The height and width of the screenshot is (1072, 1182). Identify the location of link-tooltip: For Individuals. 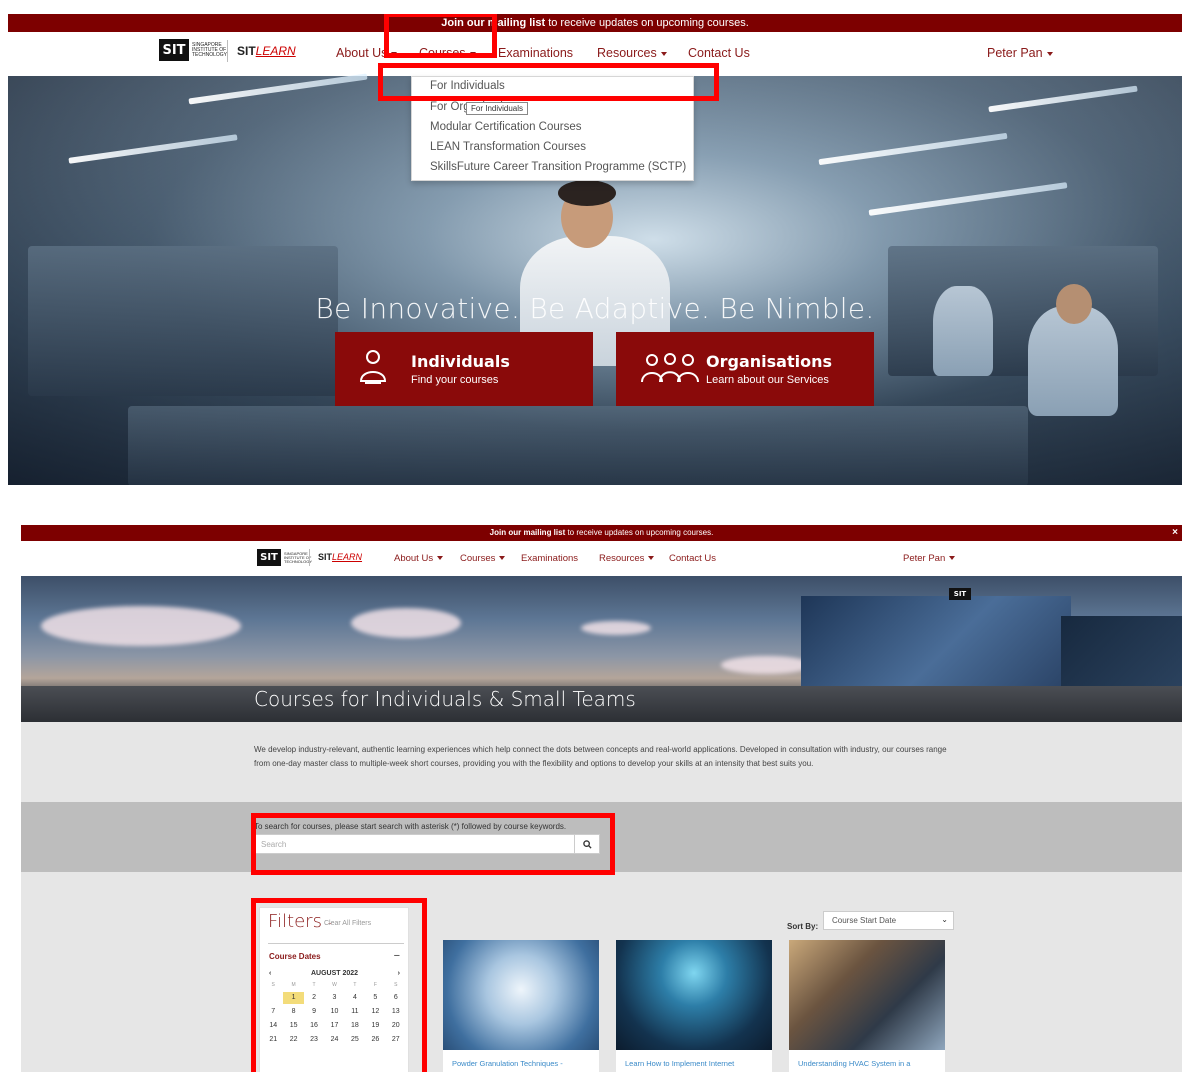
(497, 108).